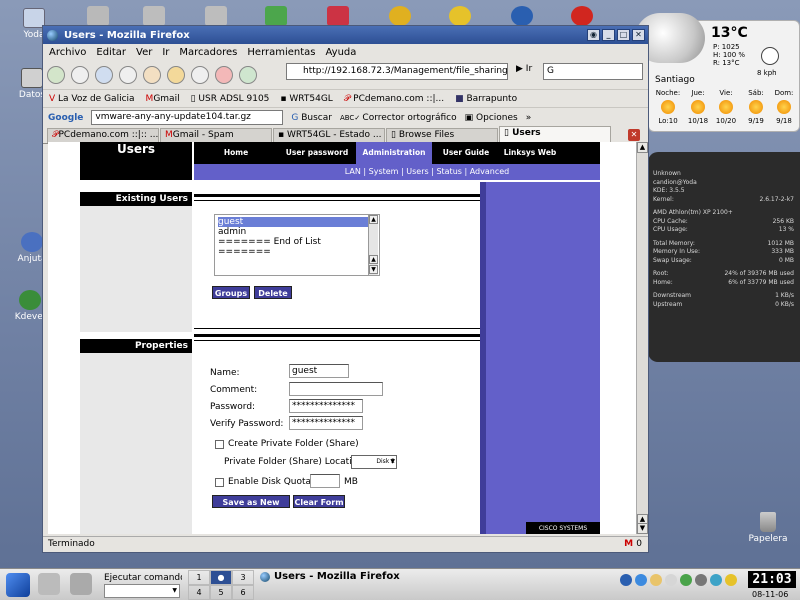  I want to click on mail-indicator: M 0, so click(633, 545).